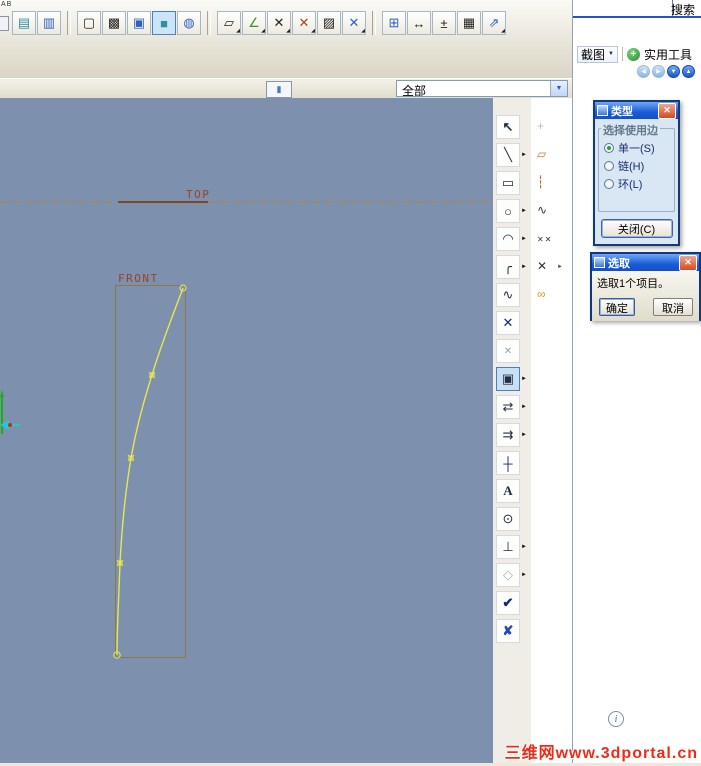 The height and width of the screenshot is (766, 701). What do you see at coordinates (508, 239) in the screenshot?
I see `arc-tool-button: ◠` at bounding box center [508, 239].